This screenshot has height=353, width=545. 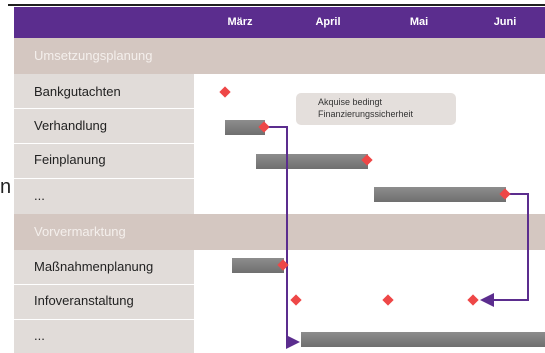 What do you see at coordinates (504, 250) in the screenshot?
I see `dependency-arrow-feinplanung-to-infoveranstaltung` at bounding box center [504, 250].